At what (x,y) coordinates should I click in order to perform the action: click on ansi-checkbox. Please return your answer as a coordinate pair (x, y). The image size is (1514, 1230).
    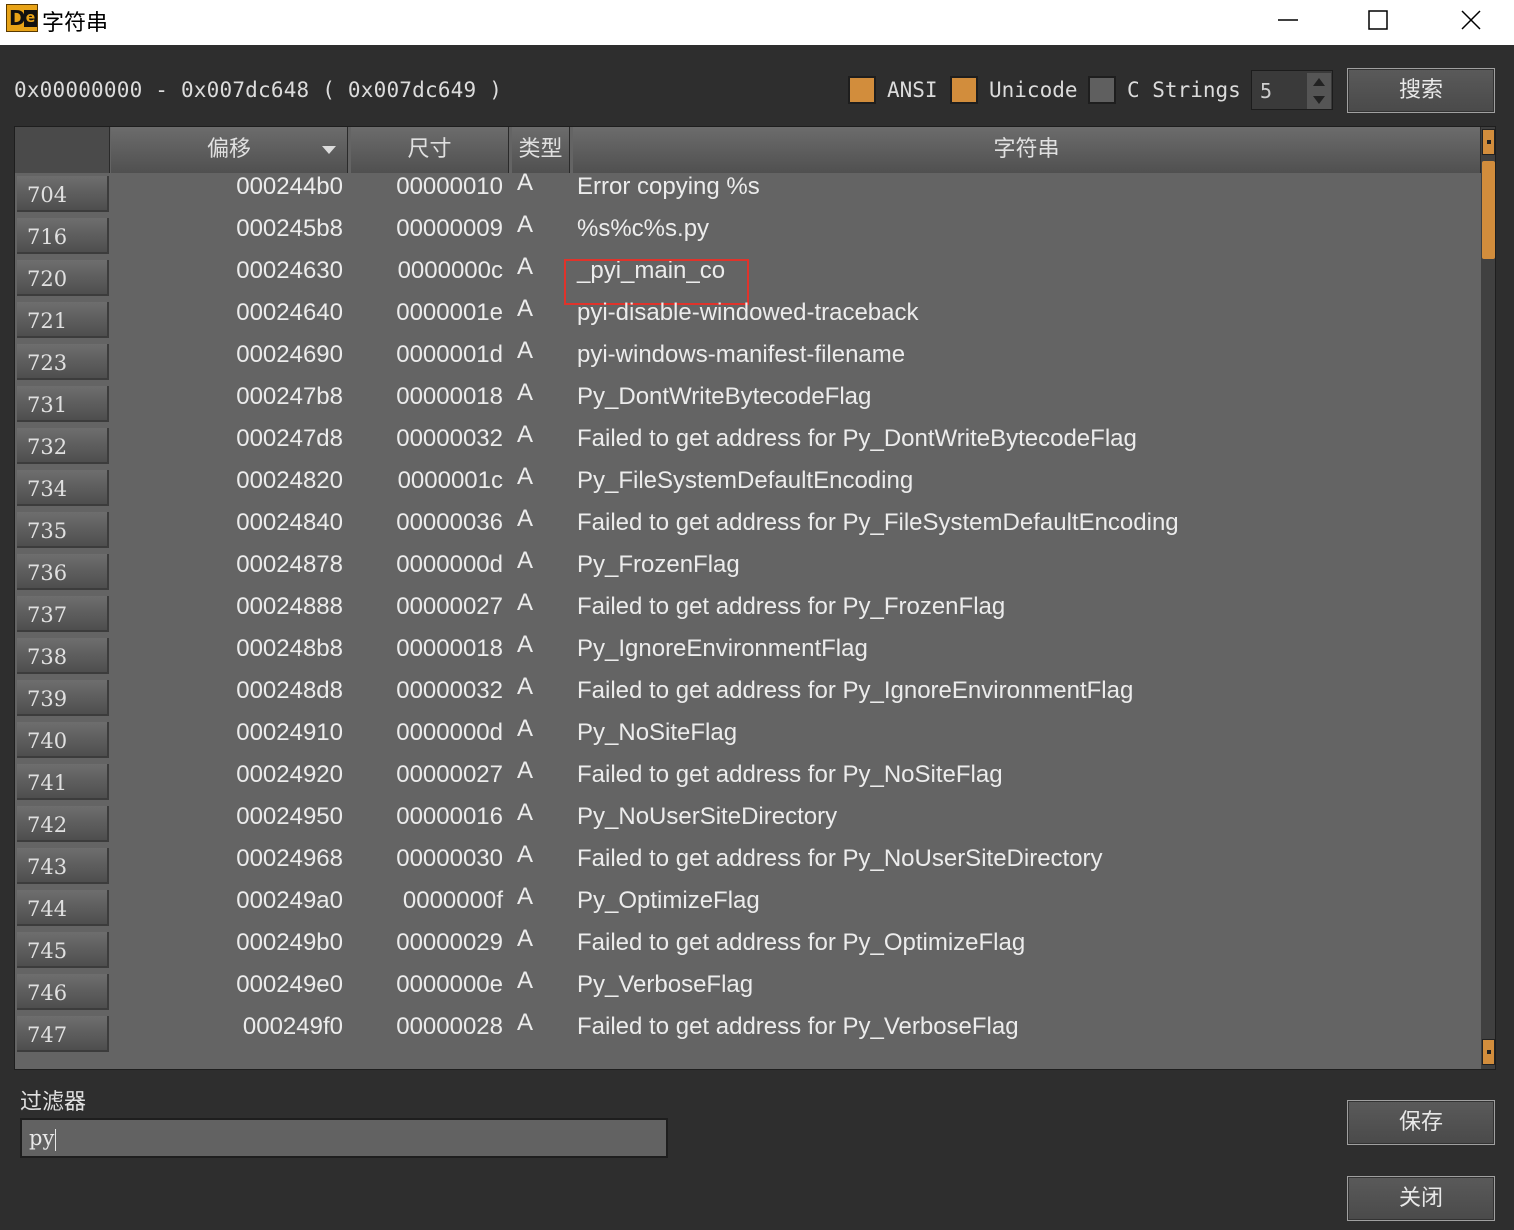
    Looking at the image, I should click on (862, 90).